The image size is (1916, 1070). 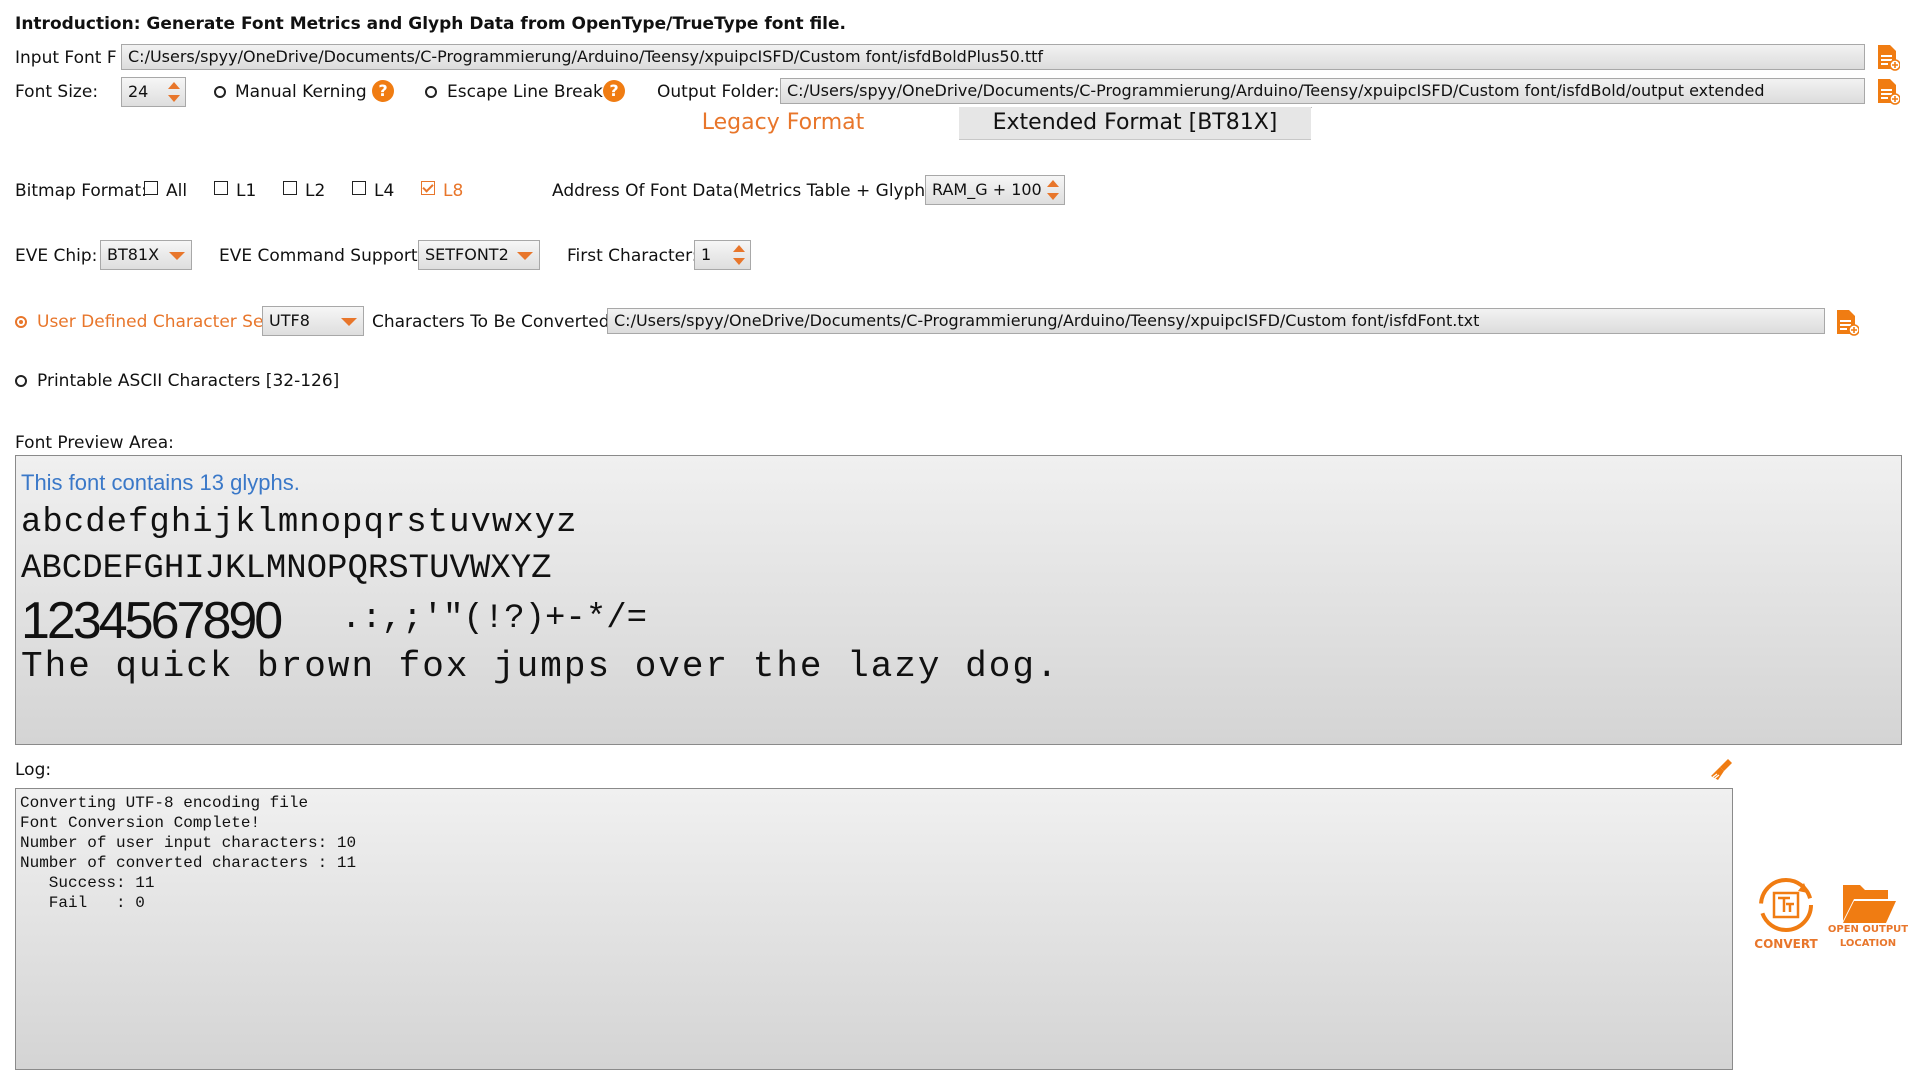 What do you see at coordinates (494, 322) in the screenshot?
I see `characters-to-convert-label: Characters To Be Converted:` at bounding box center [494, 322].